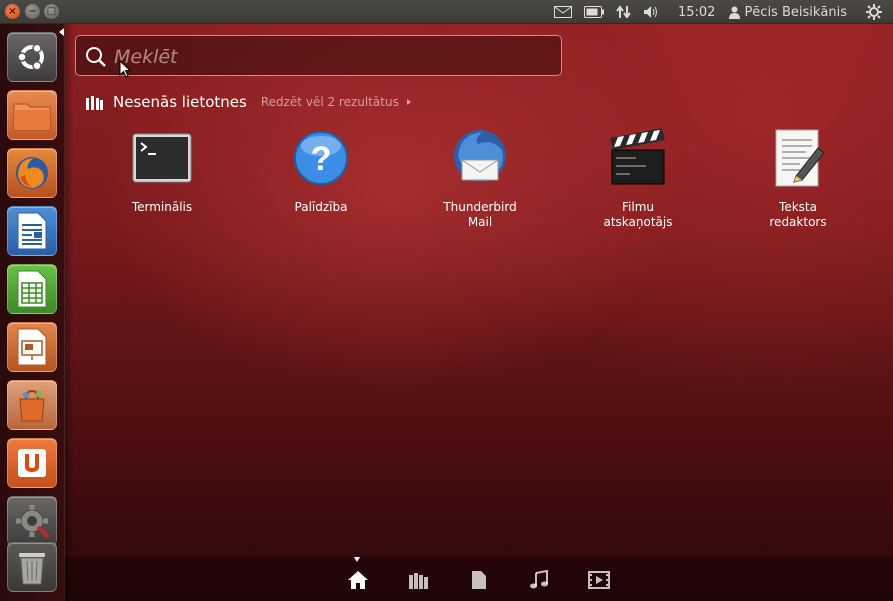  I want to click on launcher, so click(32, 312).